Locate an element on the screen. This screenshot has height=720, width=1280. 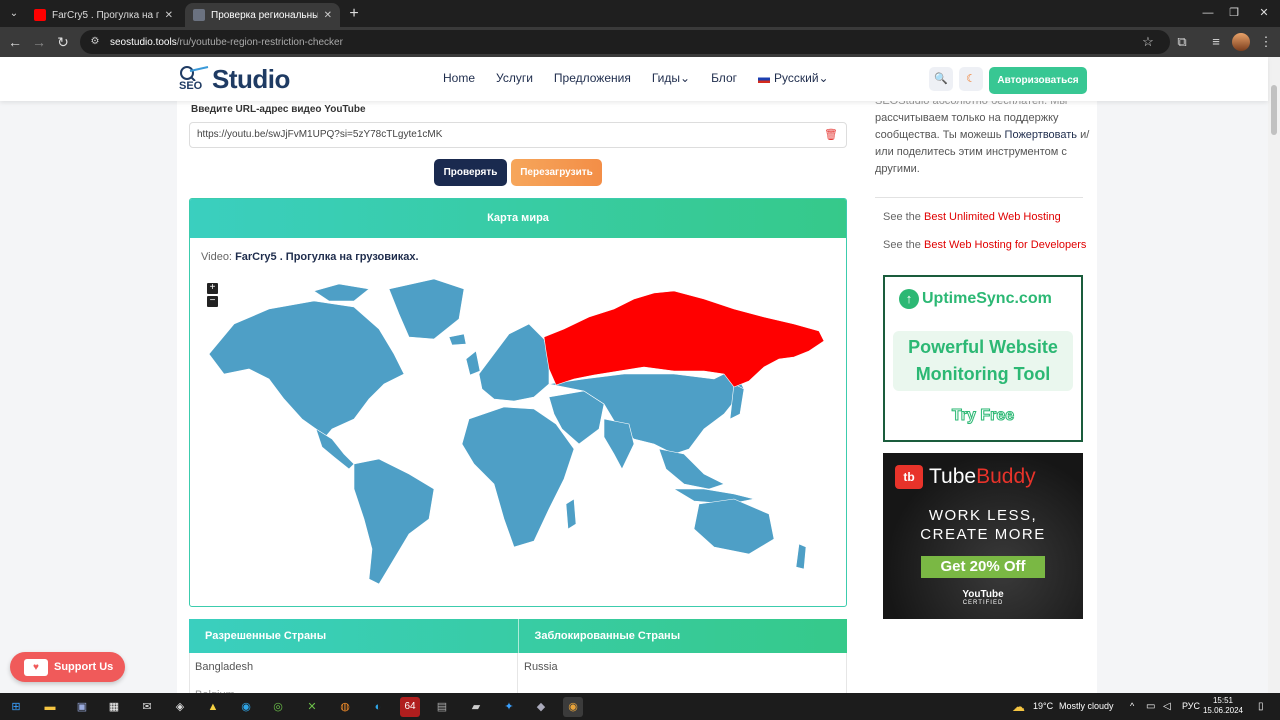
window-close-icon: ✕ is located at coordinates (1262, 13).